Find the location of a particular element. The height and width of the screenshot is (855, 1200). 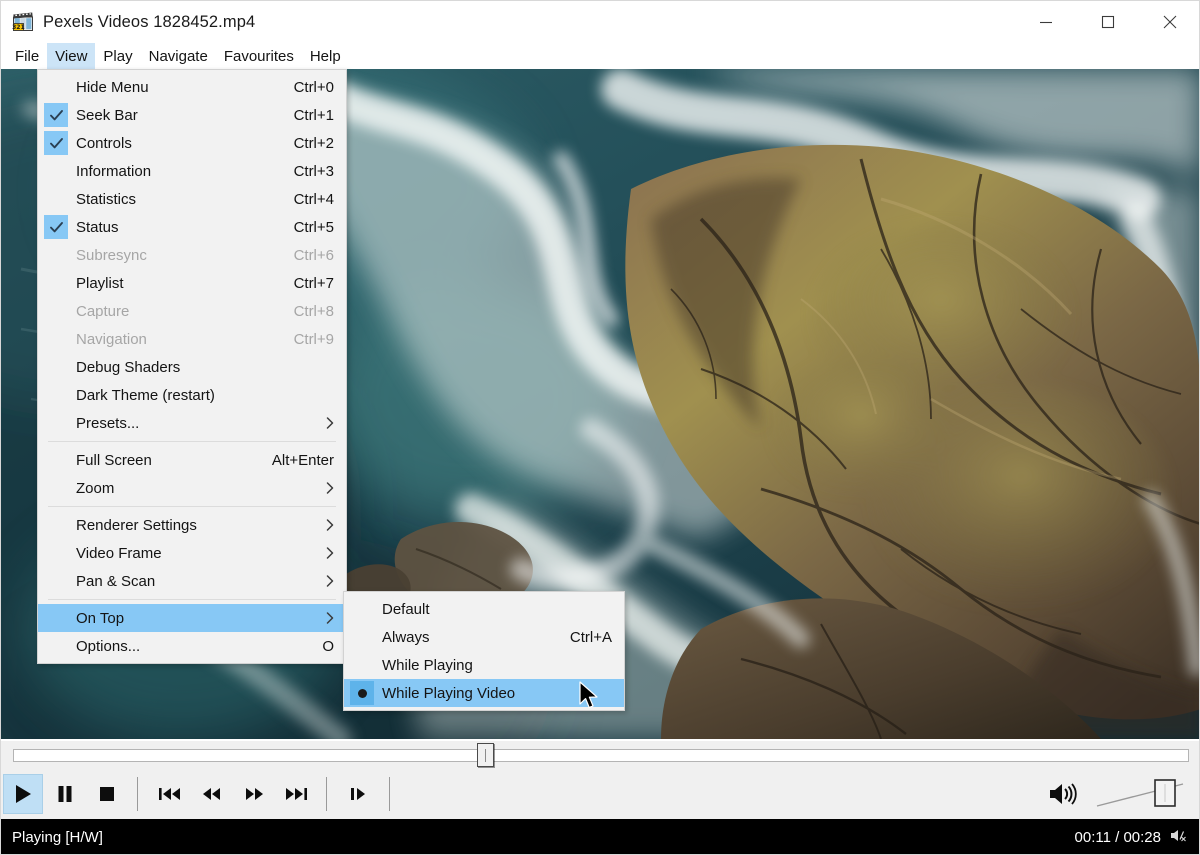

menu-item-label: While Playing is located at coordinates (427, 665).